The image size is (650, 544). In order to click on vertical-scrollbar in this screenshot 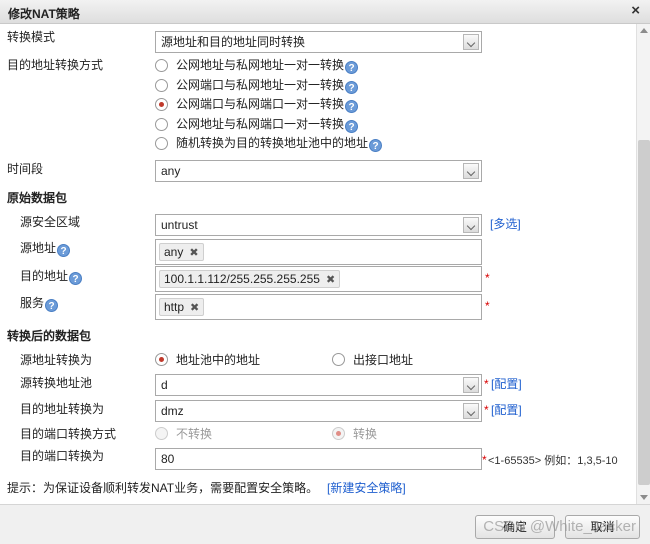, I will do `click(643, 264)`.